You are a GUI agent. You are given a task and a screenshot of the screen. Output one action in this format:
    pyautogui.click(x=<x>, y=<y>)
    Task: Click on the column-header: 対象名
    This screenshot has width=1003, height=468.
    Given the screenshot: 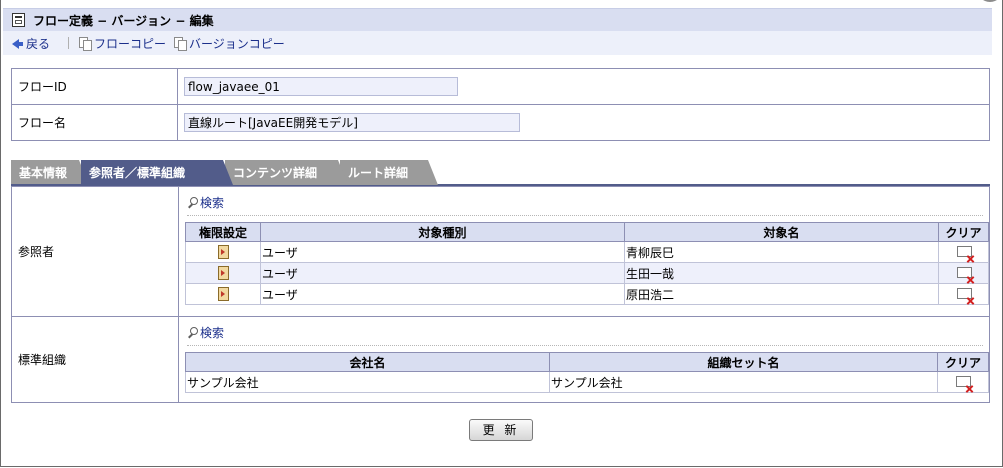 What is the action you would take?
    pyautogui.click(x=781, y=232)
    